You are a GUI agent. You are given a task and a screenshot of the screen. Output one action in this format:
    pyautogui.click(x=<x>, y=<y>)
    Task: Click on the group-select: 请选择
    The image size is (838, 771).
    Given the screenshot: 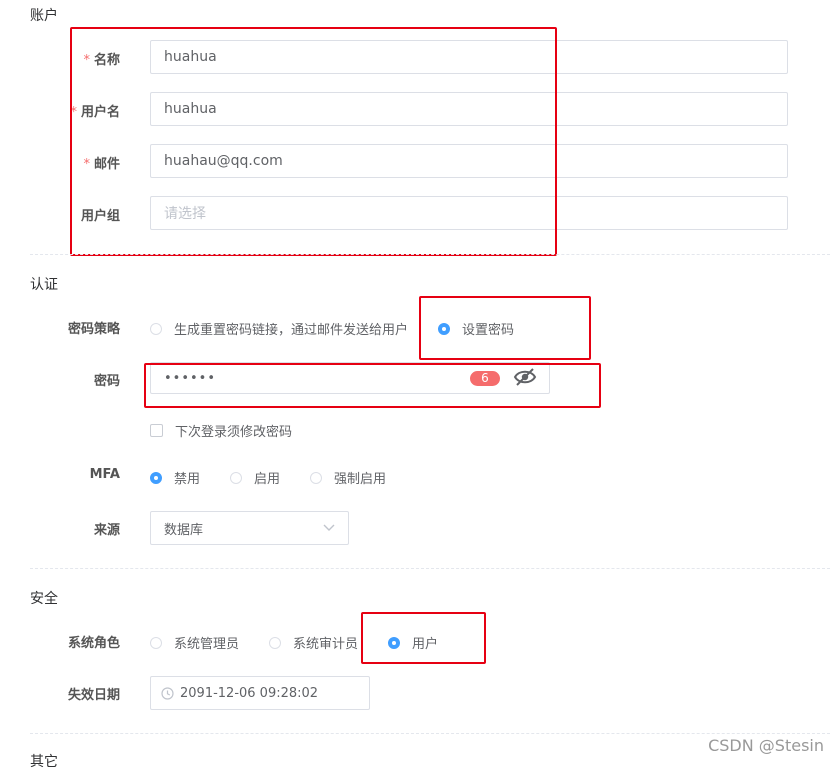 What is the action you would take?
    pyautogui.click(x=469, y=213)
    